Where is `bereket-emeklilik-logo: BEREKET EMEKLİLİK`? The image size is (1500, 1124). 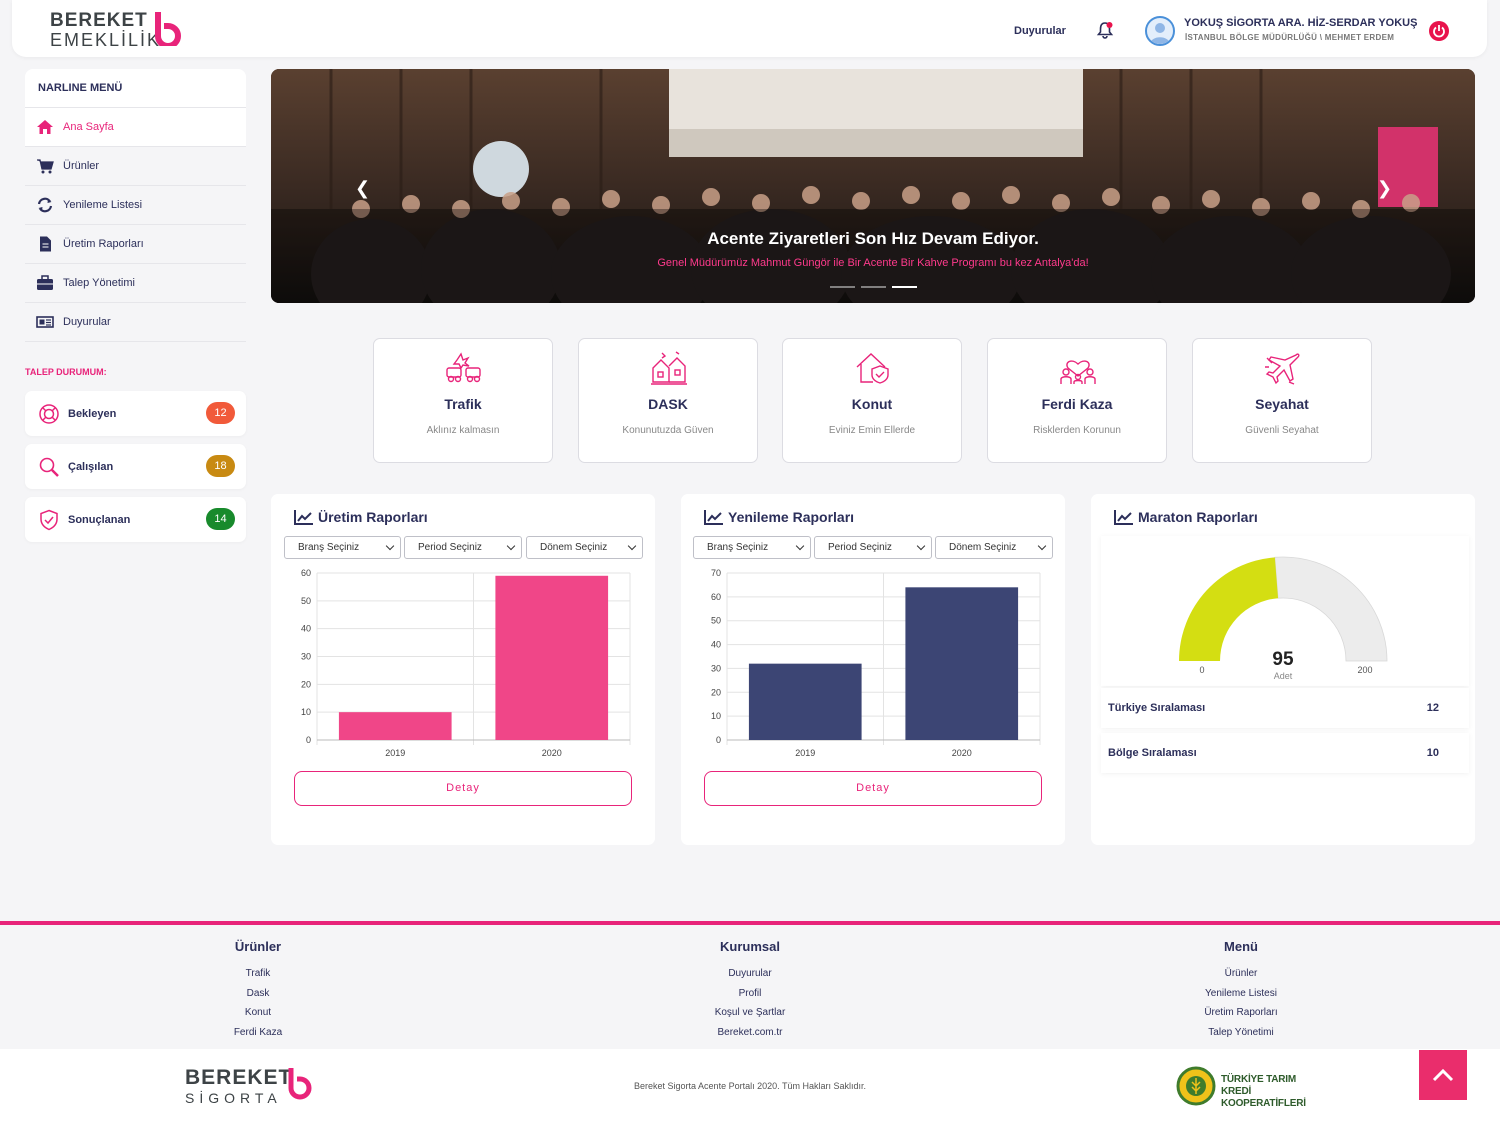
bereket-emeklilik-logo: BEREKET EMEKLİLİK is located at coordinates (125, 30).